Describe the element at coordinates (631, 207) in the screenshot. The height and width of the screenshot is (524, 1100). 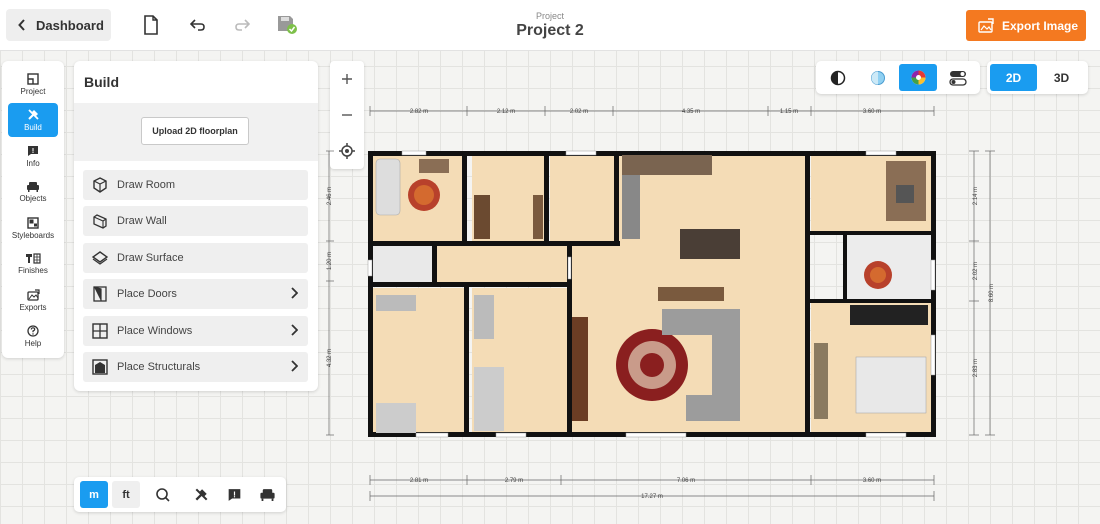
I see `kitchen-side-counter` at that location.